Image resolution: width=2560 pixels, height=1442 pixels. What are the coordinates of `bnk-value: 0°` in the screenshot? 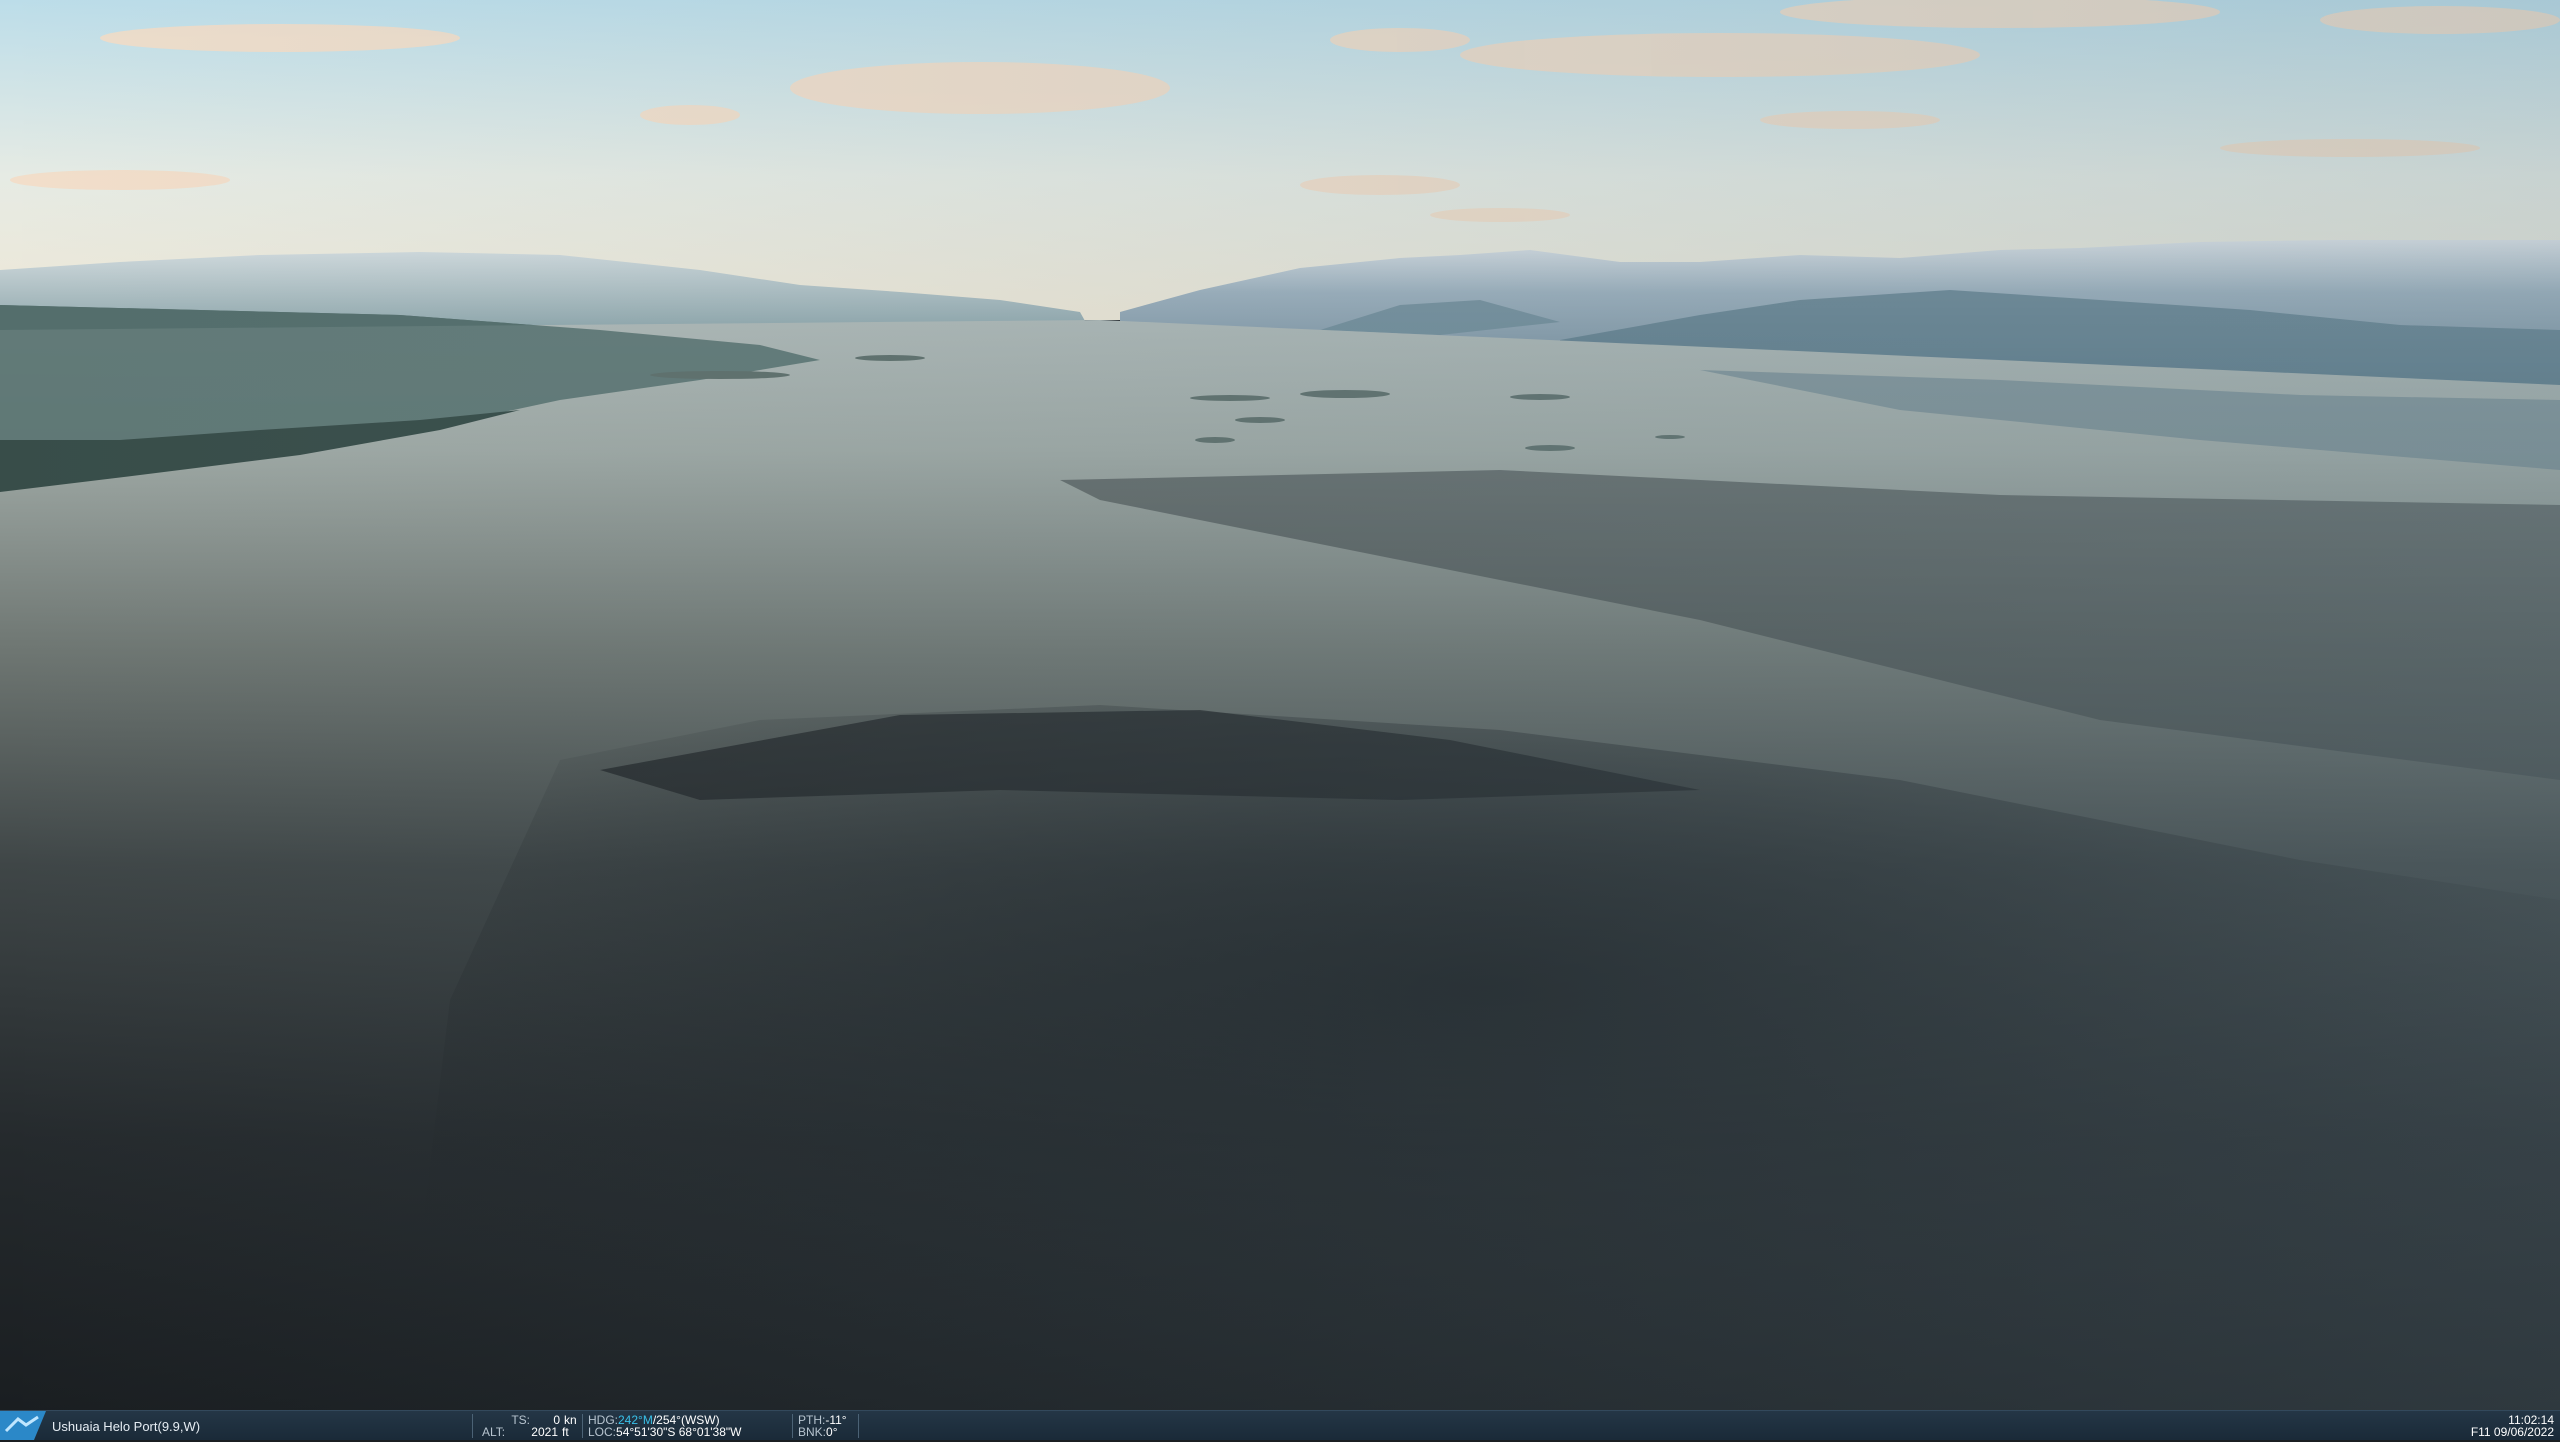 It's located at (832, 1432).